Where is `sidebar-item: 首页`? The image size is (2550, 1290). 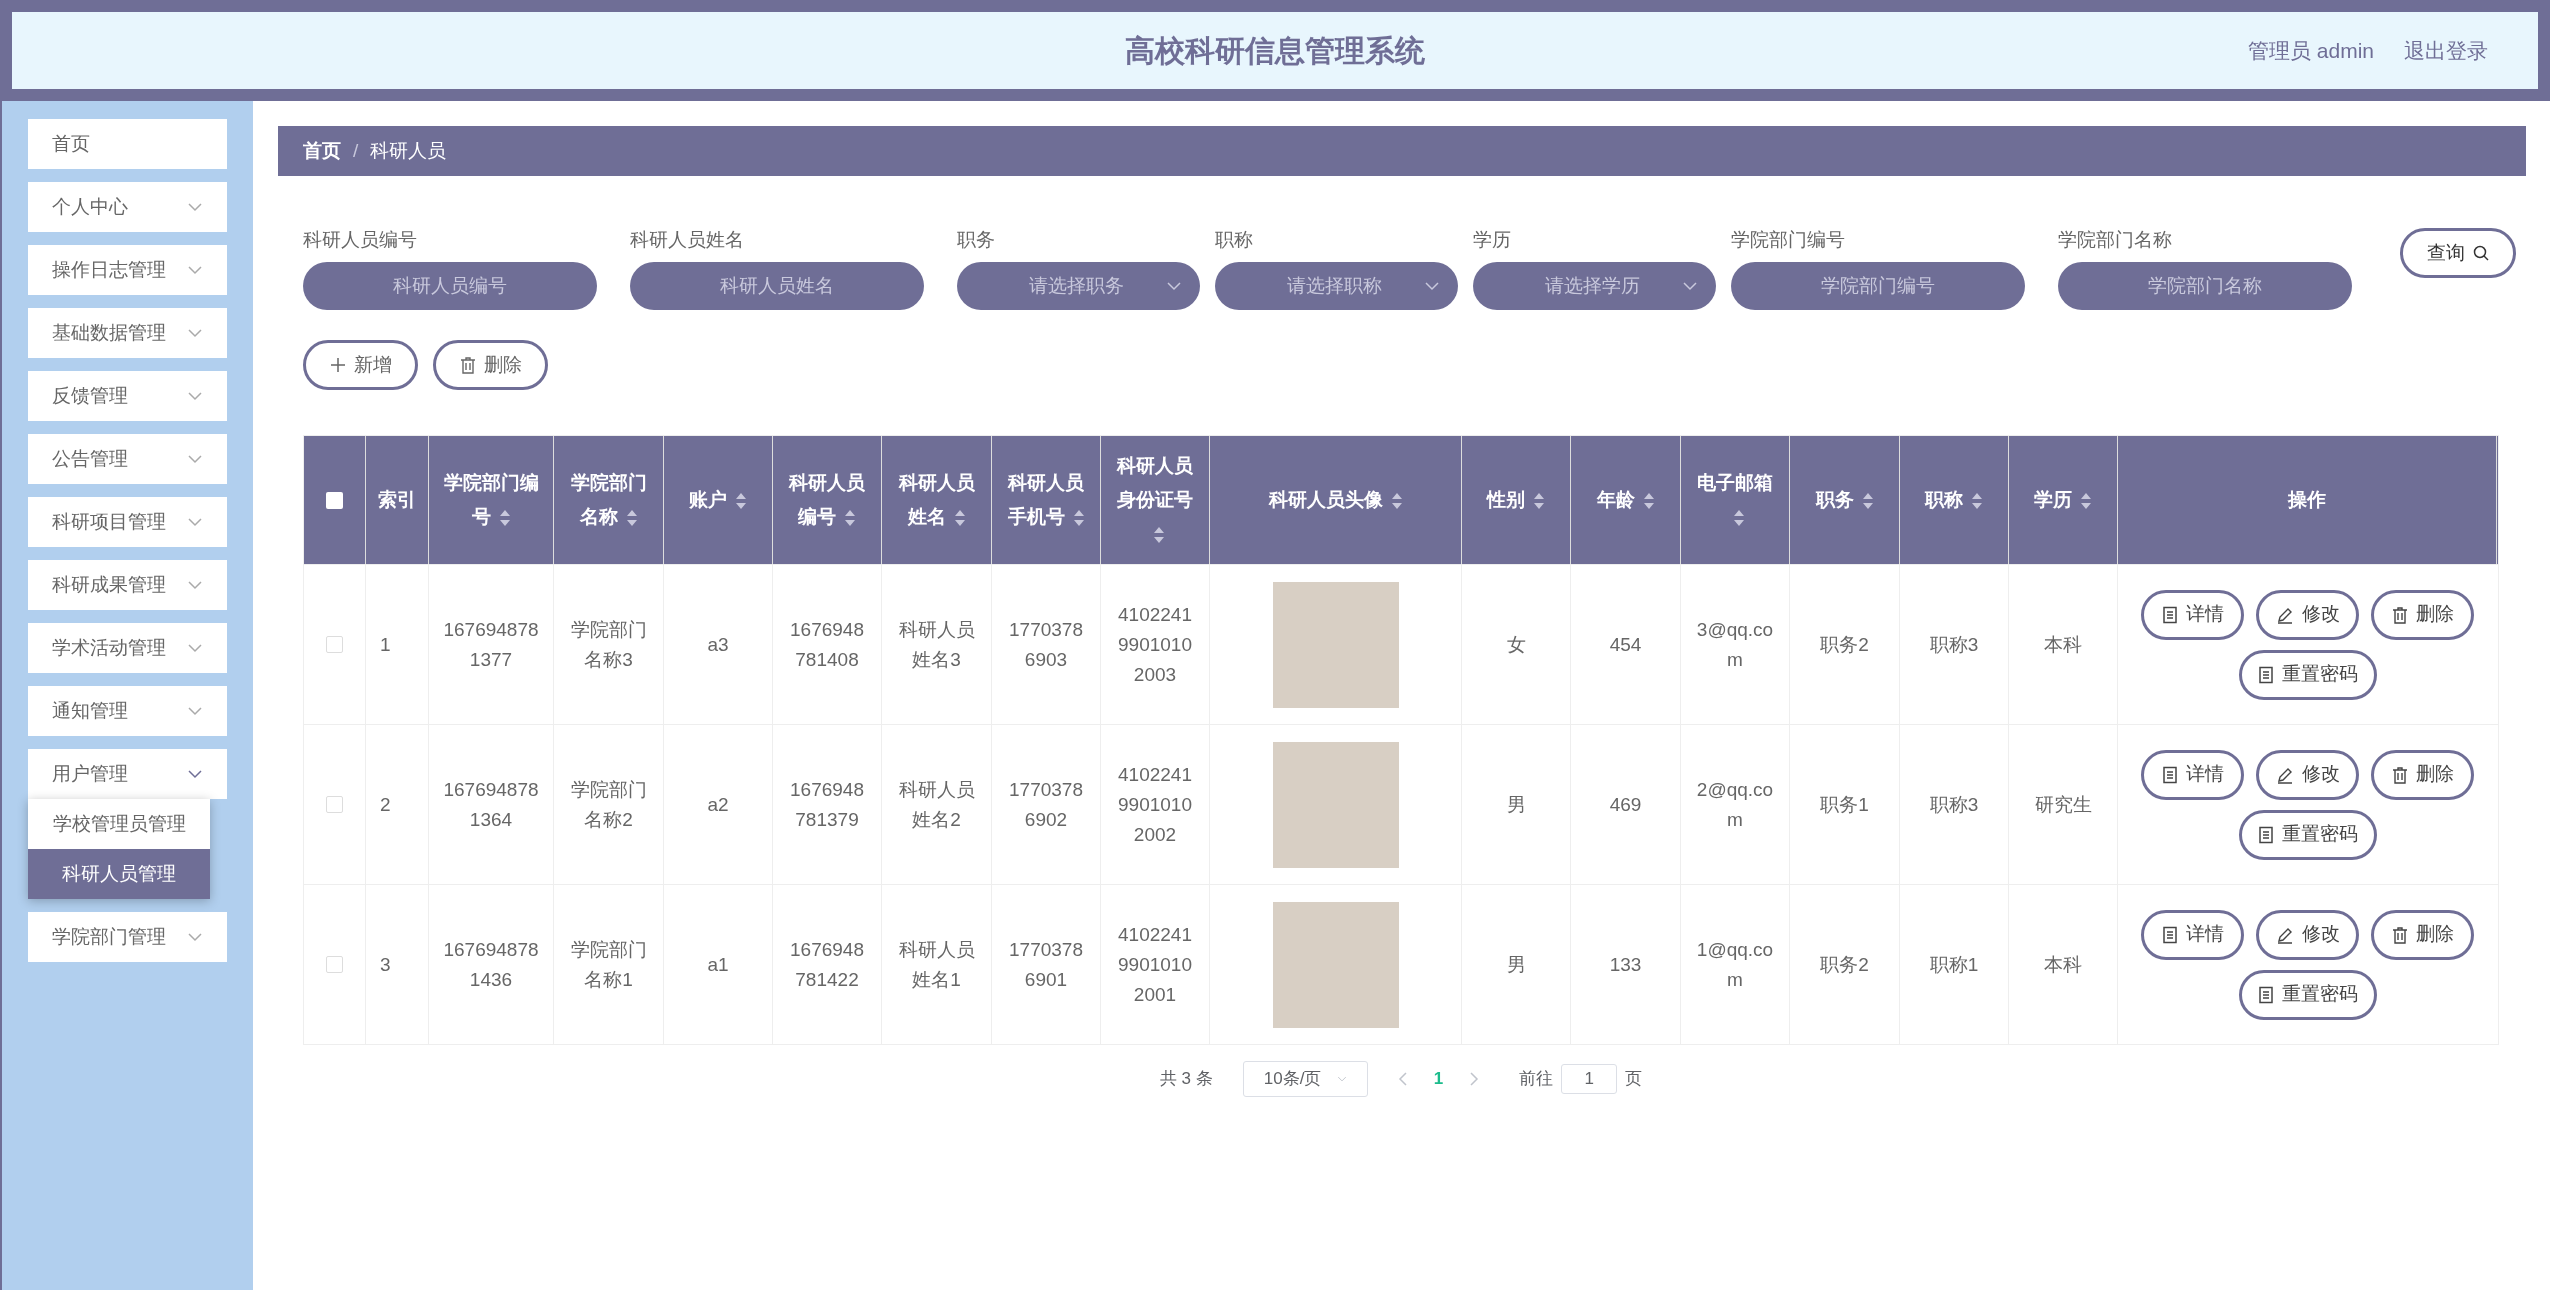
sidebar-item: 首页 is located at coordinates (127, 144).